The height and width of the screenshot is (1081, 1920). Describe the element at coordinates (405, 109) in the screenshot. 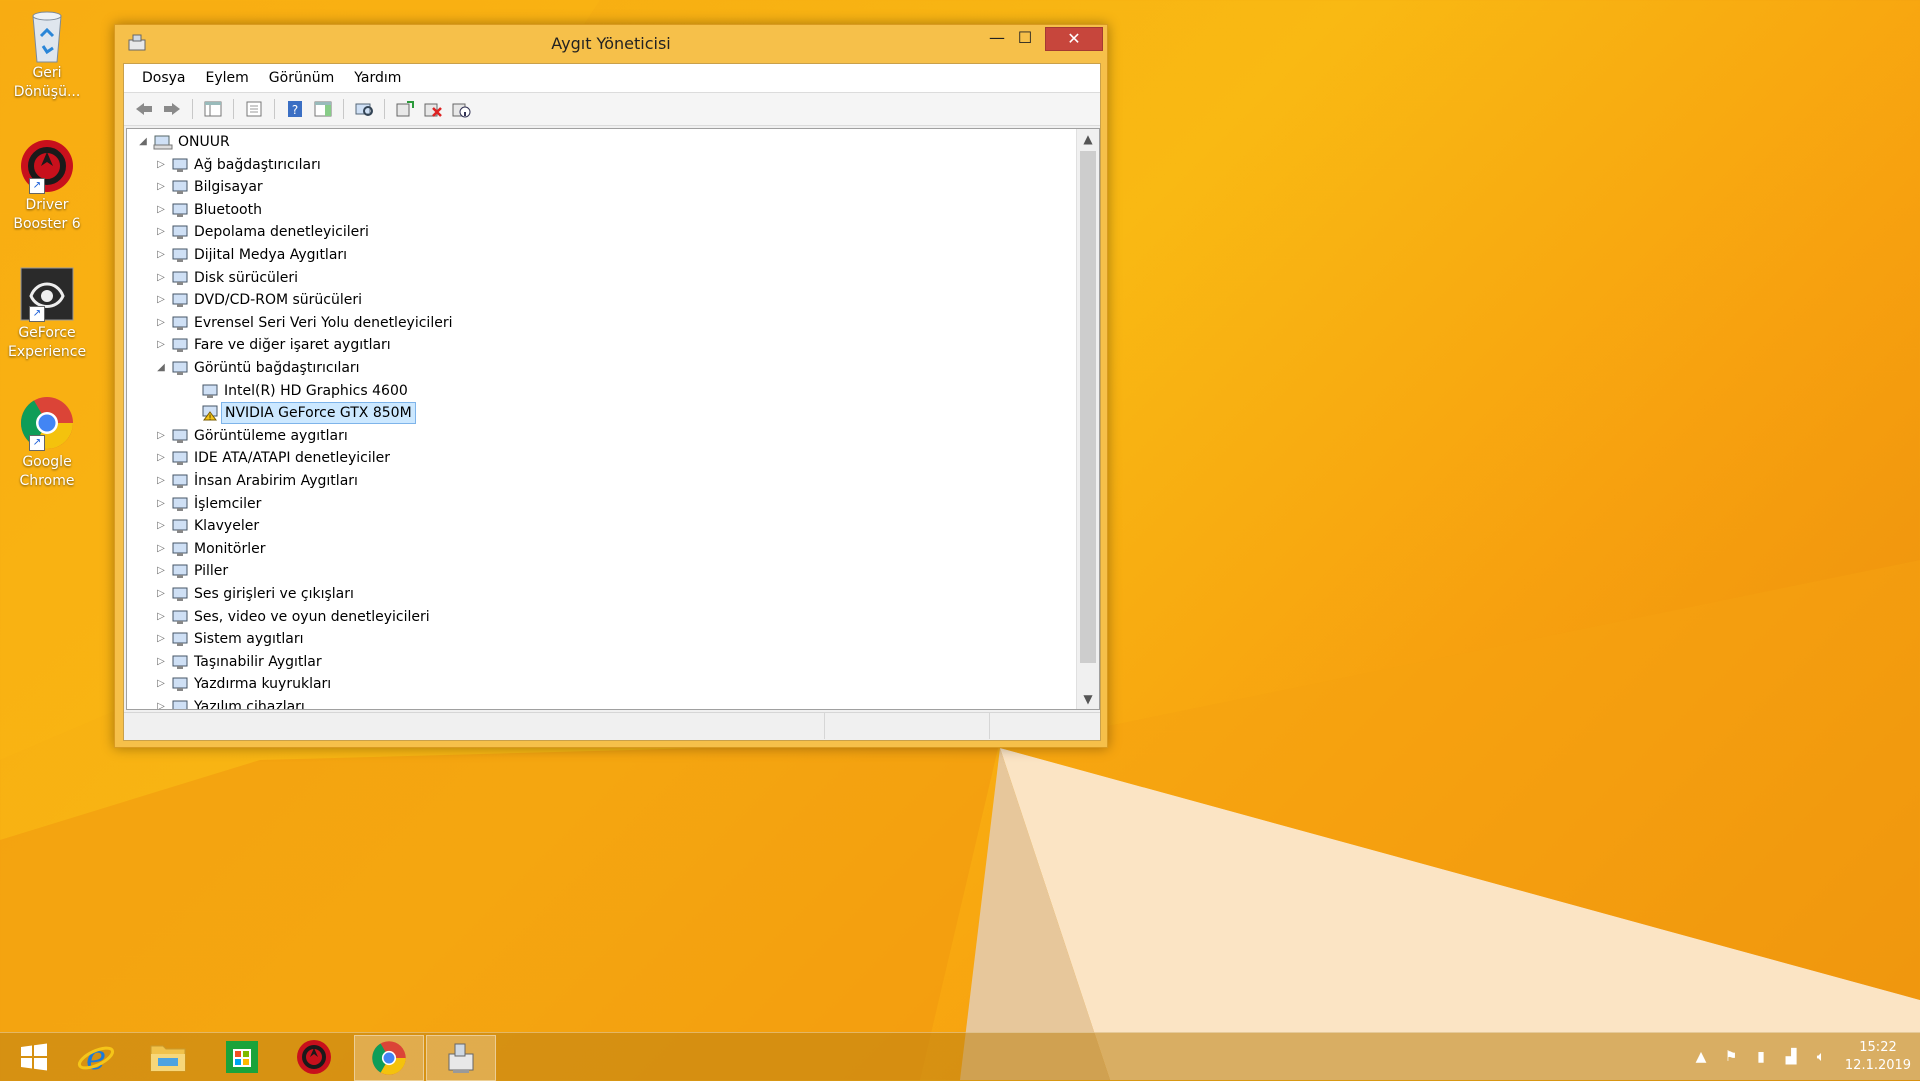

I see `update-driver-icon` at that location.